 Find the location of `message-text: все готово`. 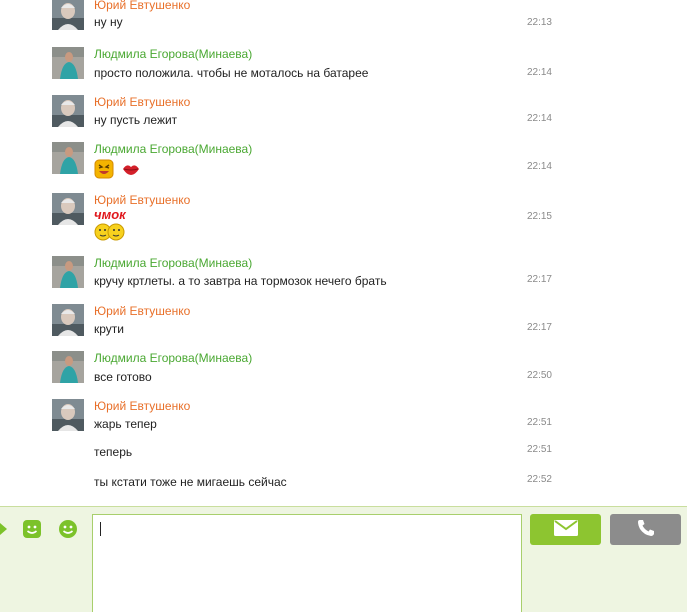

message-text: все готово is located at coordinates (123, 377).